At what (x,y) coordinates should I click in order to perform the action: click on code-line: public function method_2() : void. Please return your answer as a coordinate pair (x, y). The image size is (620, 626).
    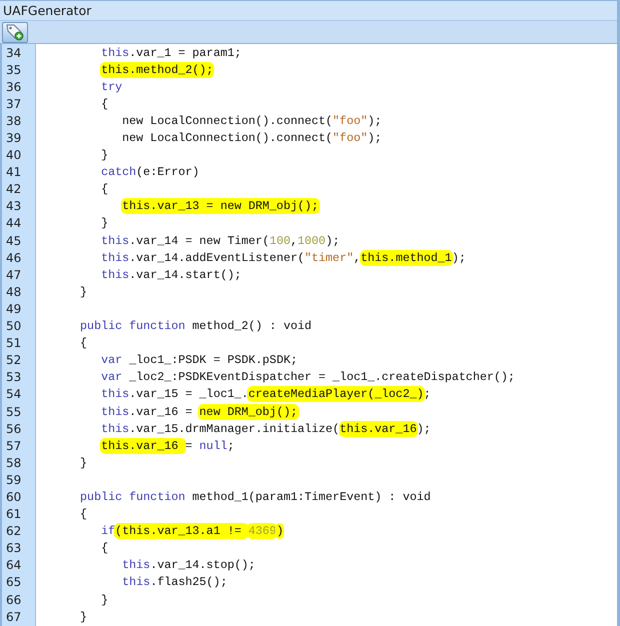
    Looking at the image, I should click on (195, 326).